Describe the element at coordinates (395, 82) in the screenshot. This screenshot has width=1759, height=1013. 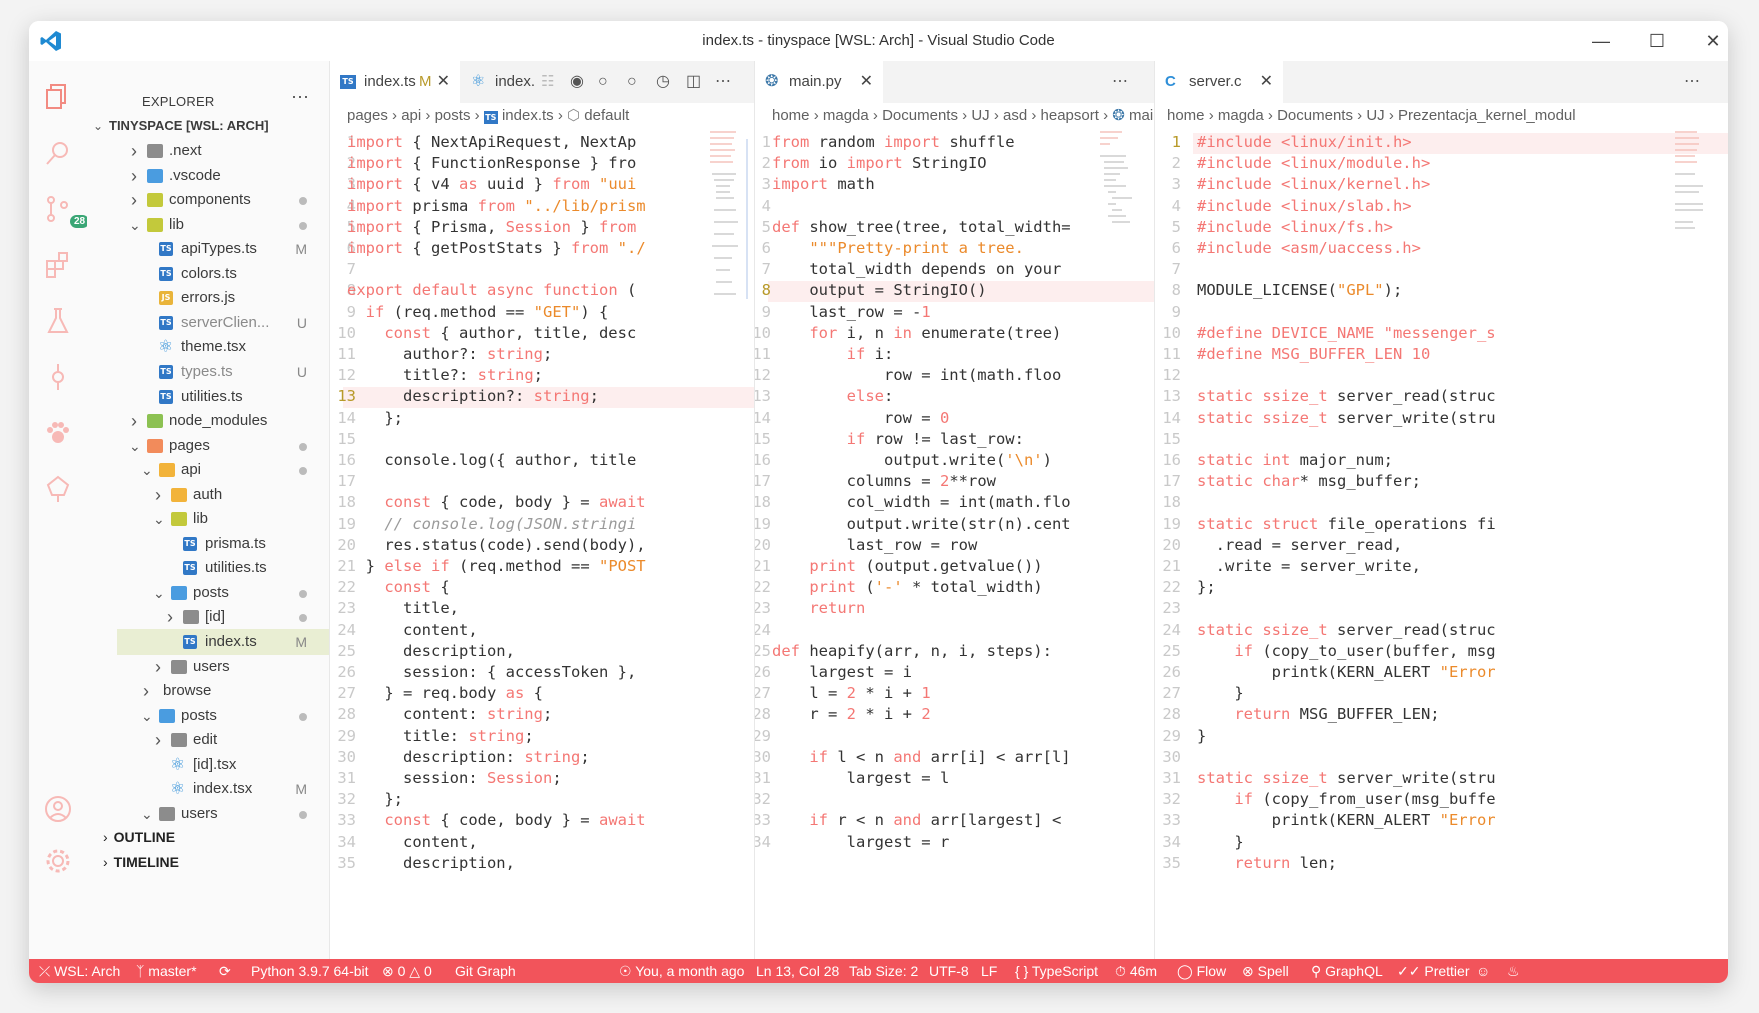
I see `tab-index-ts: TS index.ts M ✕` at that location.